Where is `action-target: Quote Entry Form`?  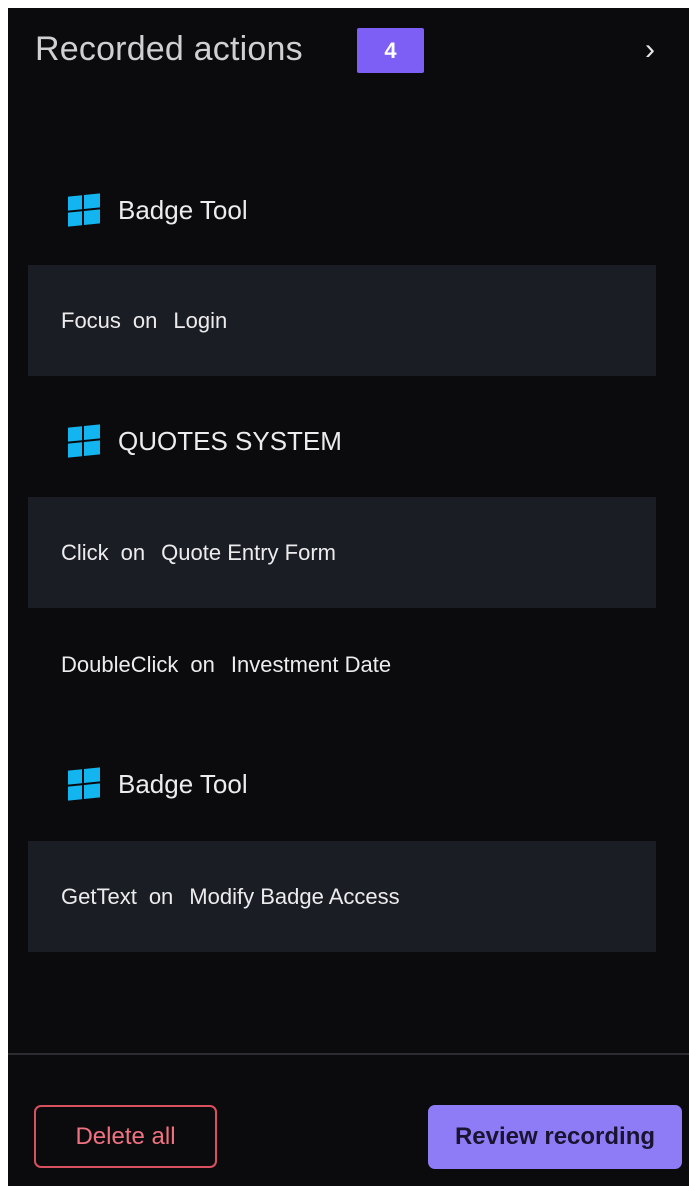 action-target: Quote Entry Form is located at coordinates (248, 552).